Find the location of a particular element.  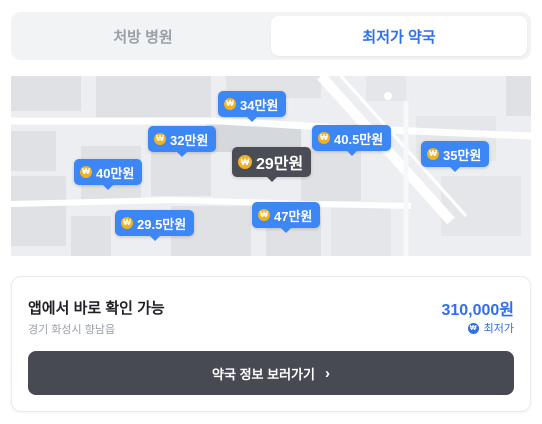

pin-price-label: 40.5만원 is located at coordinates (359, 139).